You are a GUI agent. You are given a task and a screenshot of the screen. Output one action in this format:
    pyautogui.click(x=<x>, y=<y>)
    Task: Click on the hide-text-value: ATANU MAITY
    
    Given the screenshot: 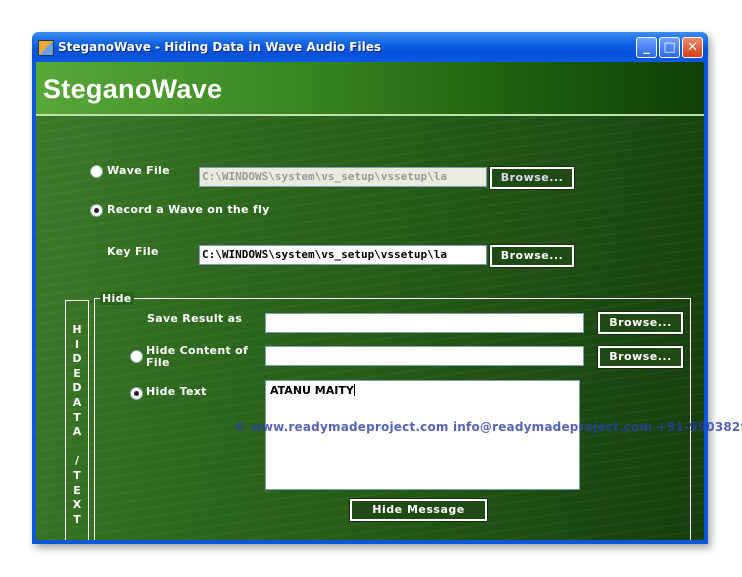 What is the action you would take?
    pyautogui.click(x=312, y=390)
    